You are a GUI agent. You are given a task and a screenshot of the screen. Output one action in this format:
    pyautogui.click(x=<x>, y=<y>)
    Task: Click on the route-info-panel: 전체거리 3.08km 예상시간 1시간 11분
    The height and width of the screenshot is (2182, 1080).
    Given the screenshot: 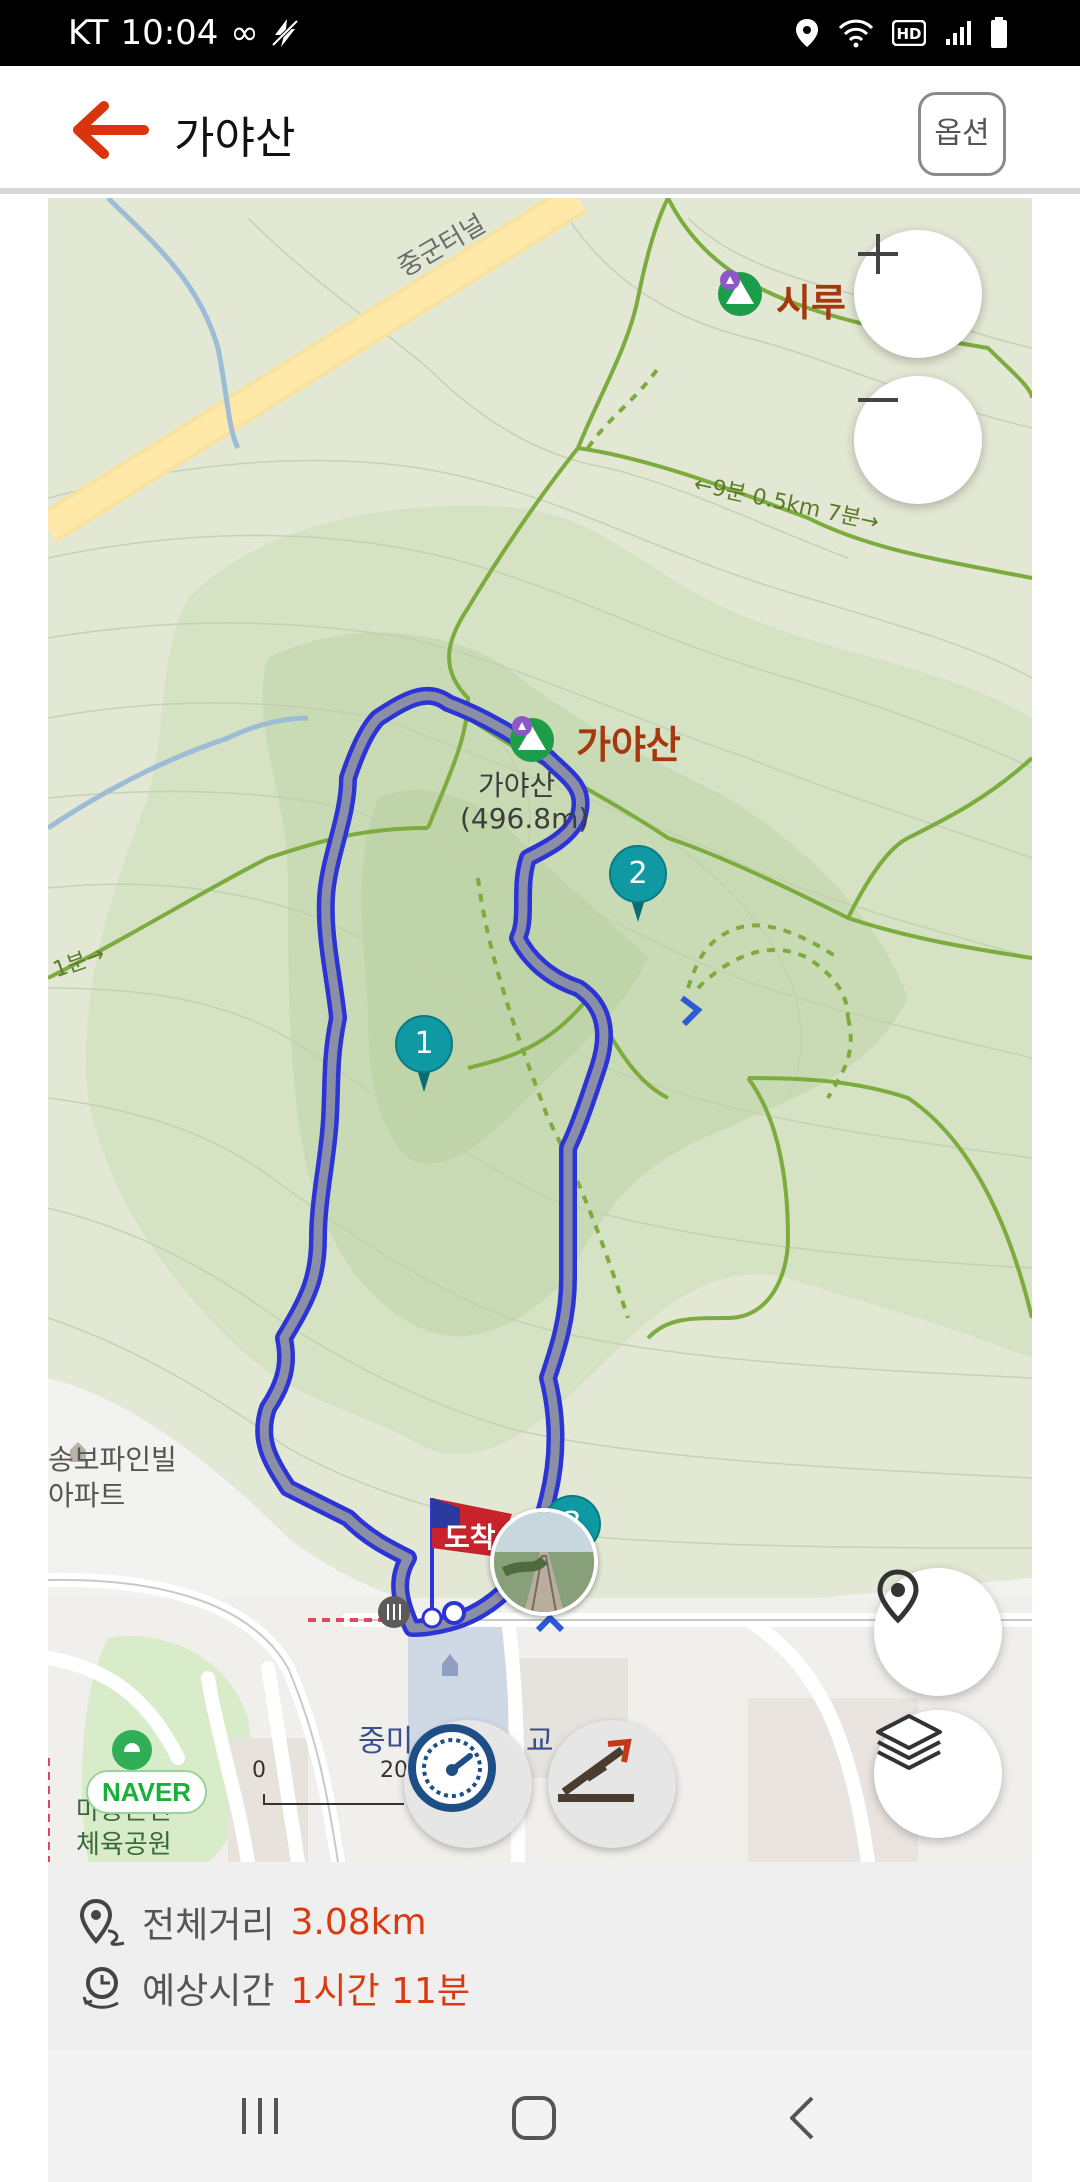 What is the action you would take?
    pyautogui.click(x=540, y=1956)
    